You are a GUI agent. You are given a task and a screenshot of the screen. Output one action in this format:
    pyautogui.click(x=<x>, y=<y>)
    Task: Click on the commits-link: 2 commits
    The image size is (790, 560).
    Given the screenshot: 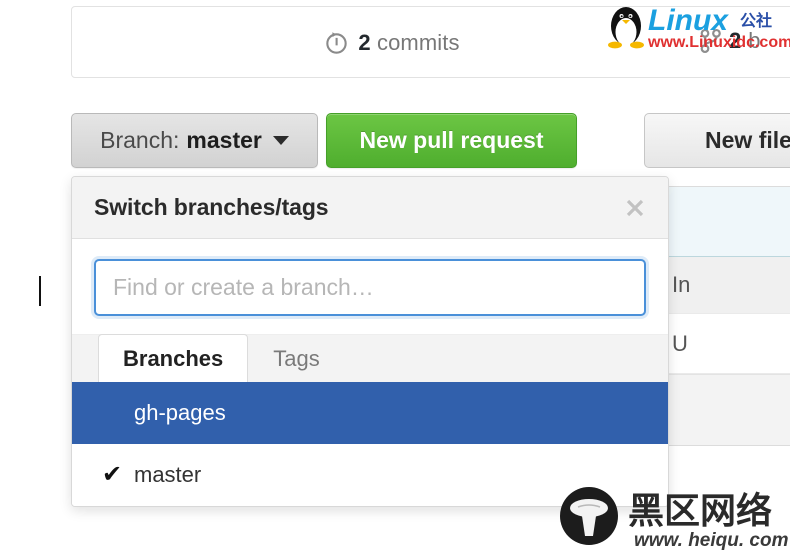 What is the action you would take?
    pyautogui.click(x=392, y=43)
    